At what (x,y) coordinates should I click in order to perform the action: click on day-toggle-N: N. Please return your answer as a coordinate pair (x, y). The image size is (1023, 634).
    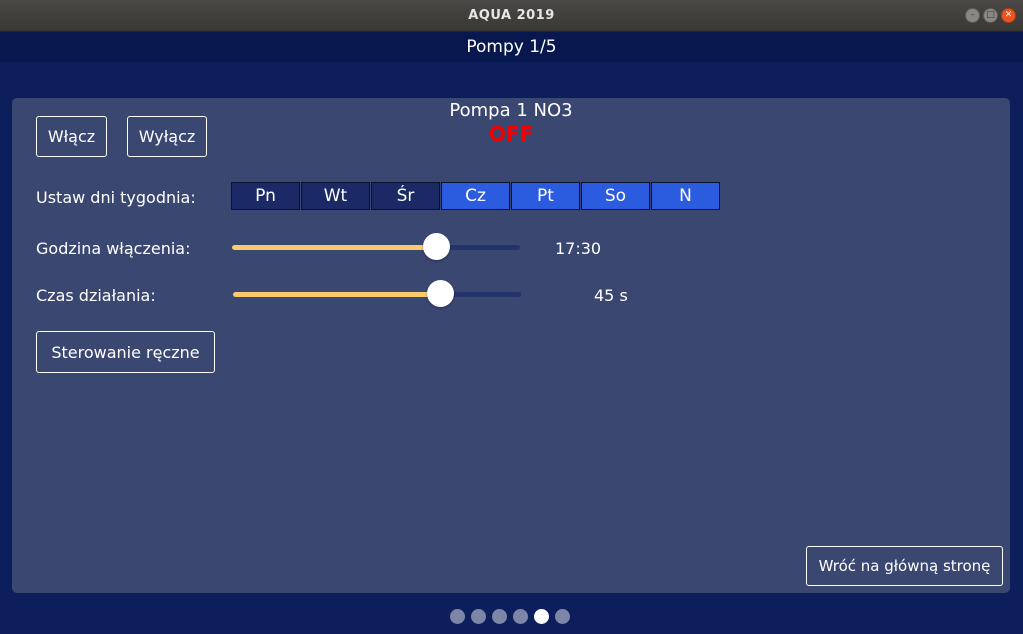
    Looking at the image, I should click on (685, 196).